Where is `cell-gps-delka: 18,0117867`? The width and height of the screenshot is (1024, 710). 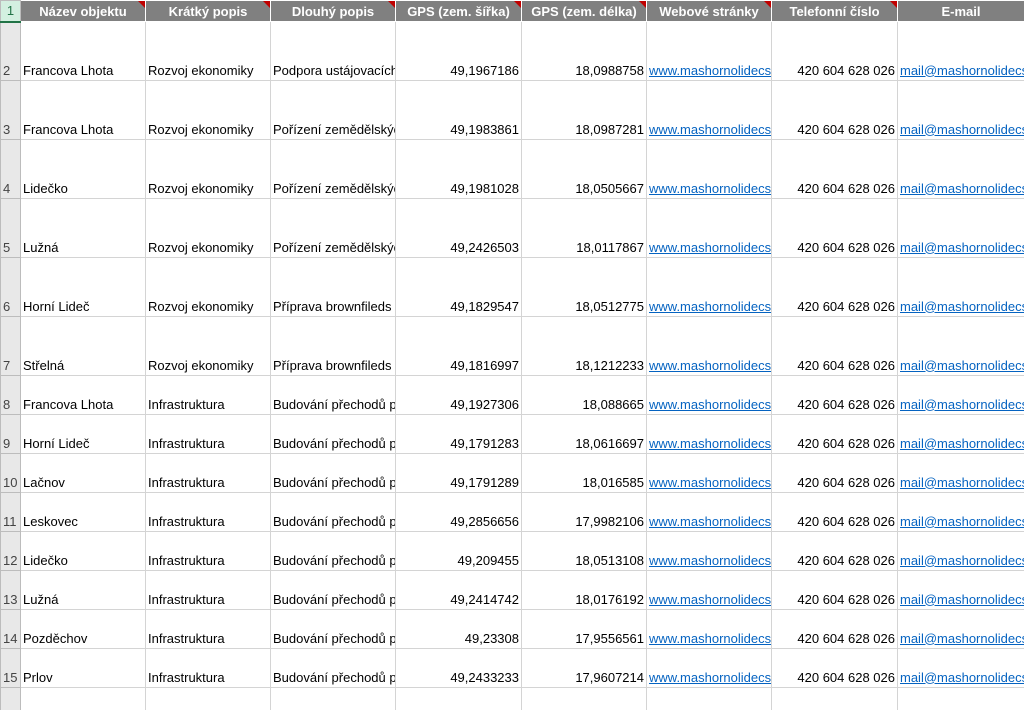
cell-gps-delka: 18,0117867 is located at coordinates (584, 228).